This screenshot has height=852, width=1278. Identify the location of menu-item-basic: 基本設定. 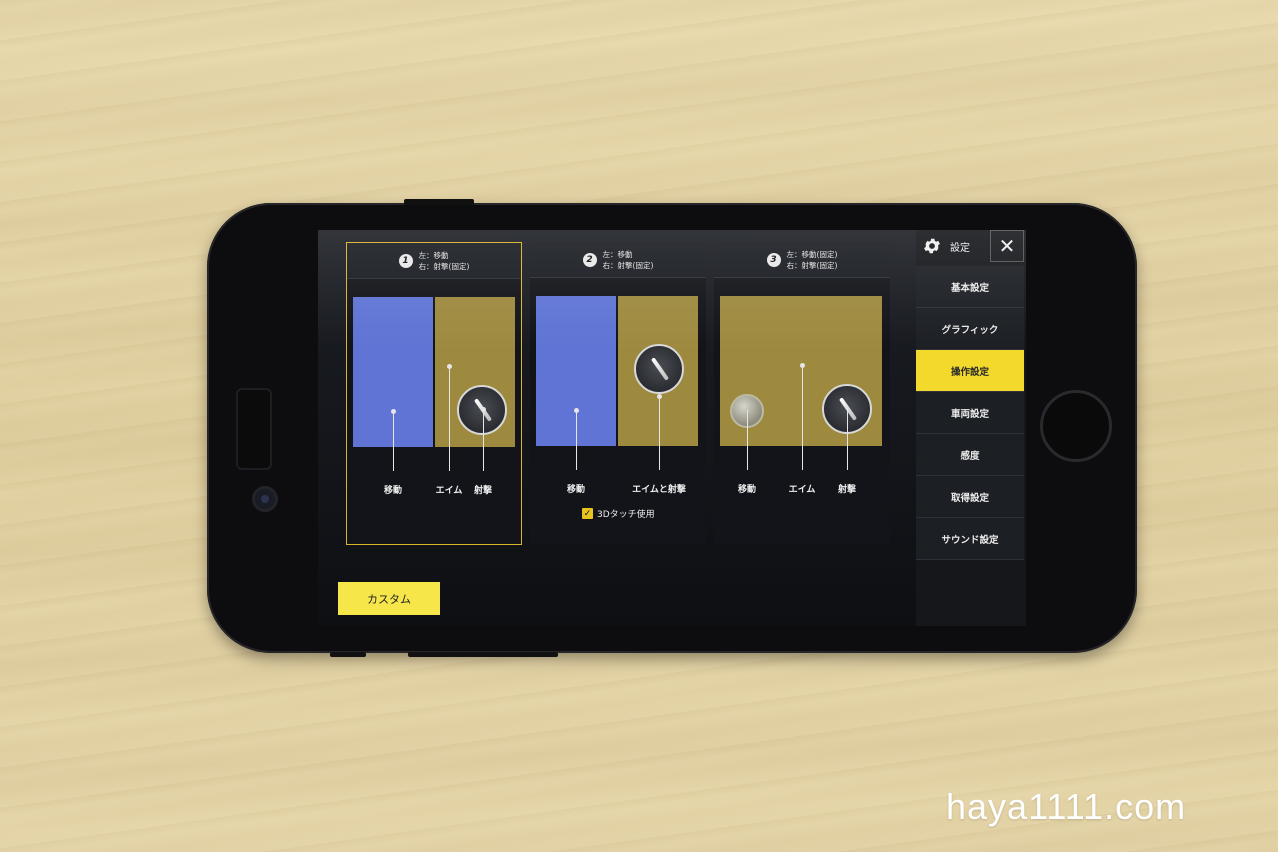
(970, 287).